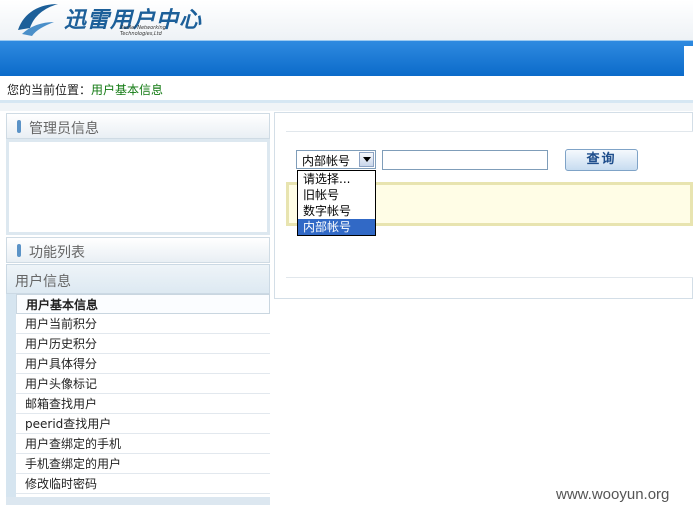 Image resolution: width=693 pixels, height=505 pixels. Describe the element at coordinates (138, 279) in the screenshot. I see `user-info-group-header: 用户信息` at that location.